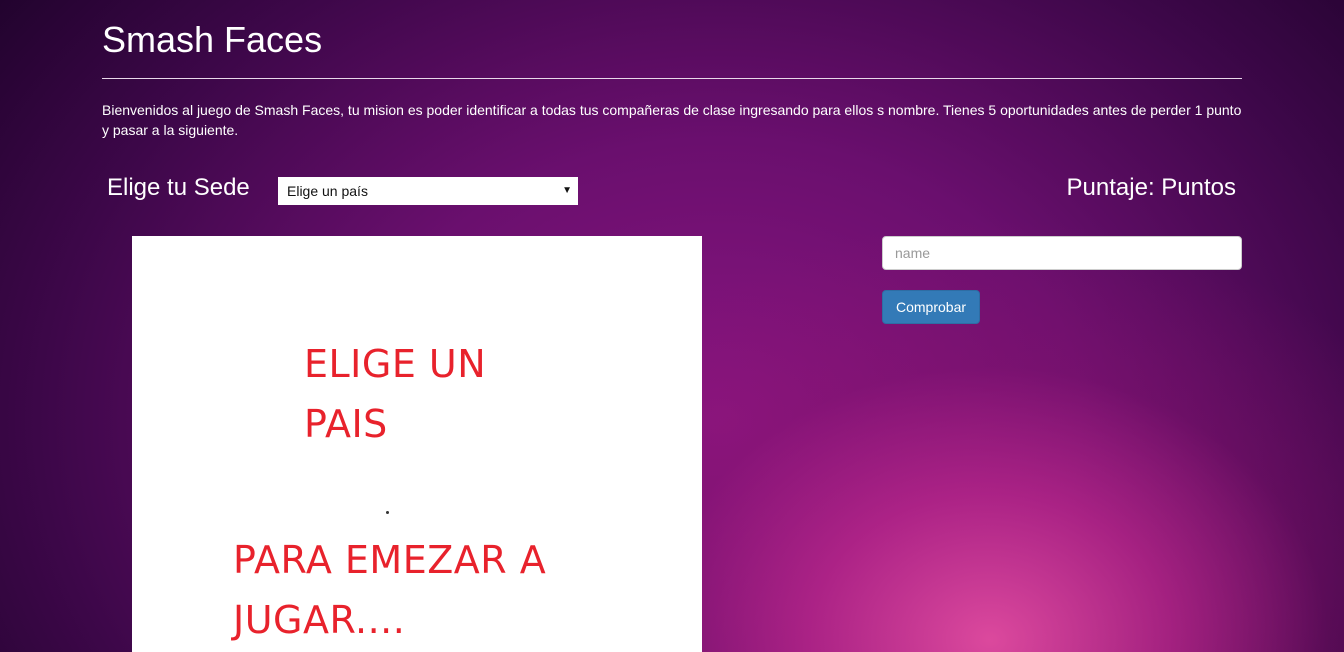  Describe the element at coordinates (1062, 253) in the screenshot. I see `name-input` at that location.